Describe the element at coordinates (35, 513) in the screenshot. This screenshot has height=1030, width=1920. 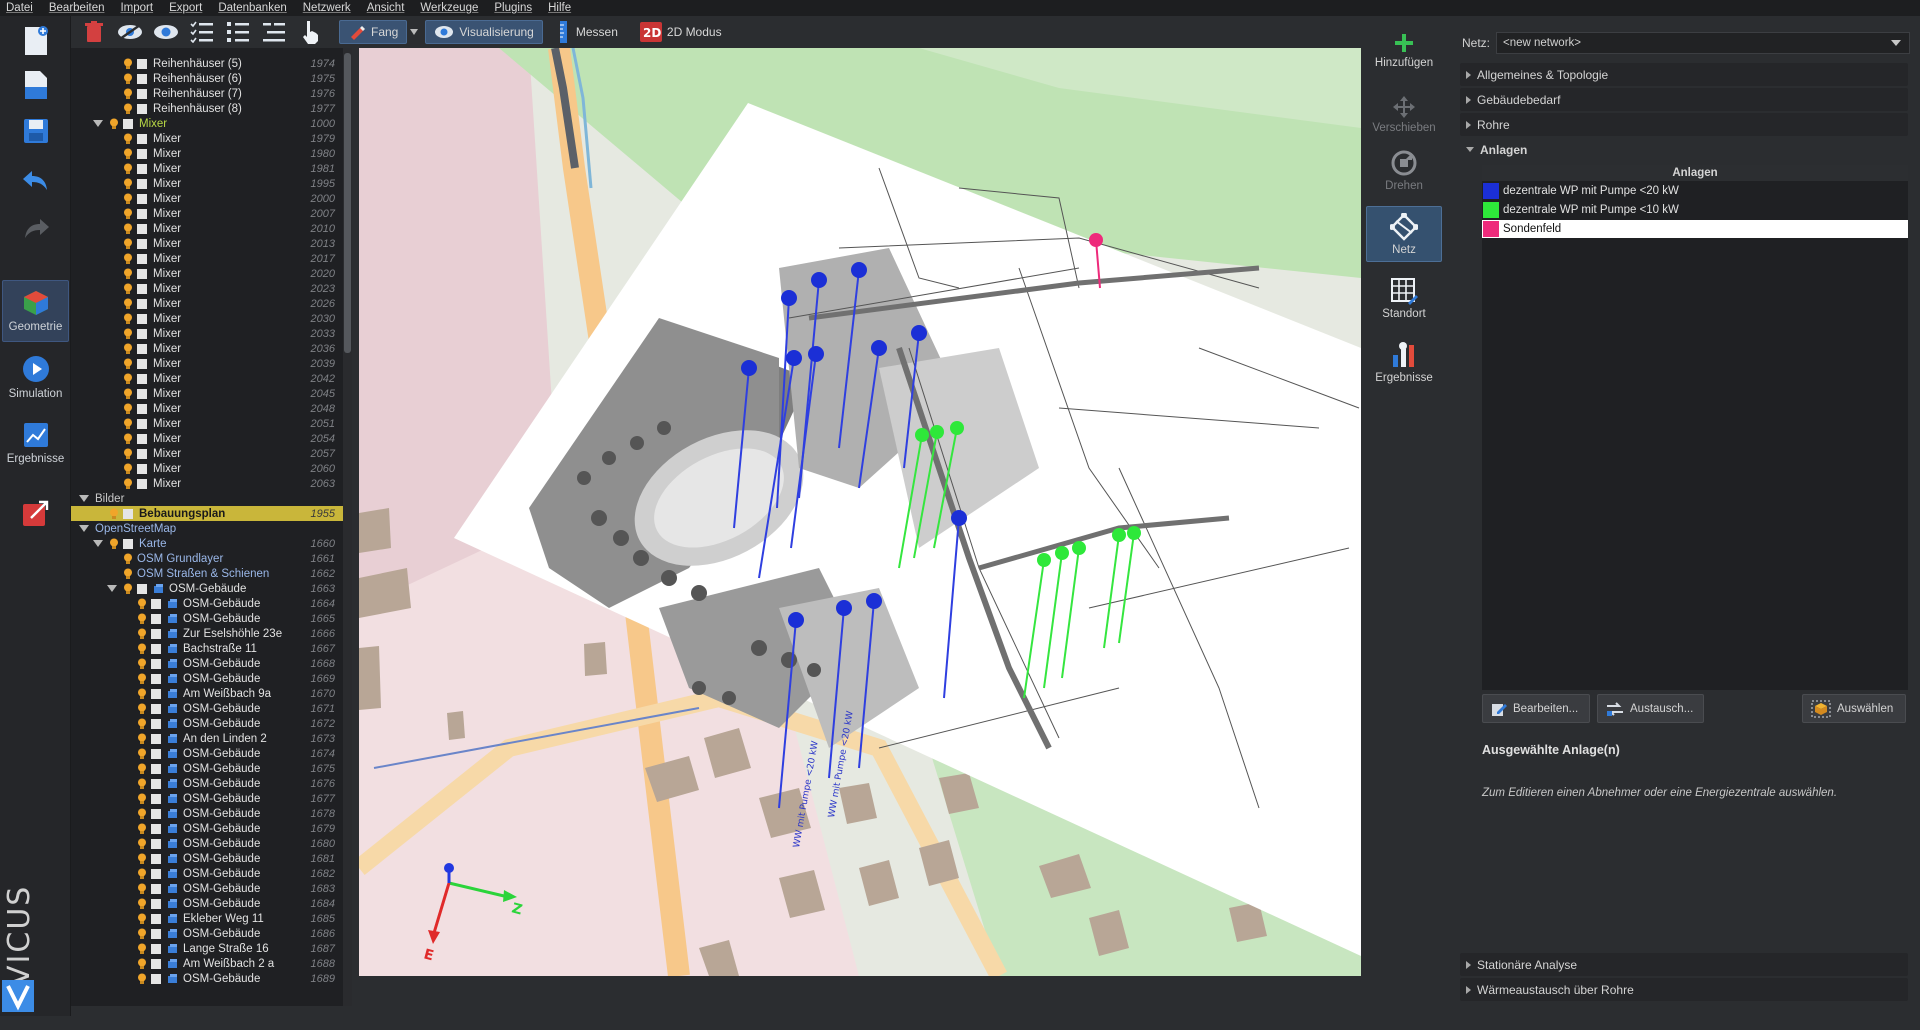
I see `export-results-button` at that location.